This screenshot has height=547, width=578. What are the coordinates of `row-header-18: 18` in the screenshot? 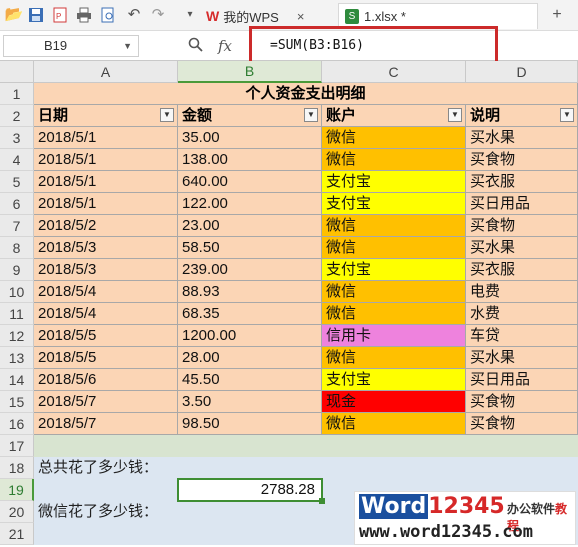 It's located at (17, 468).